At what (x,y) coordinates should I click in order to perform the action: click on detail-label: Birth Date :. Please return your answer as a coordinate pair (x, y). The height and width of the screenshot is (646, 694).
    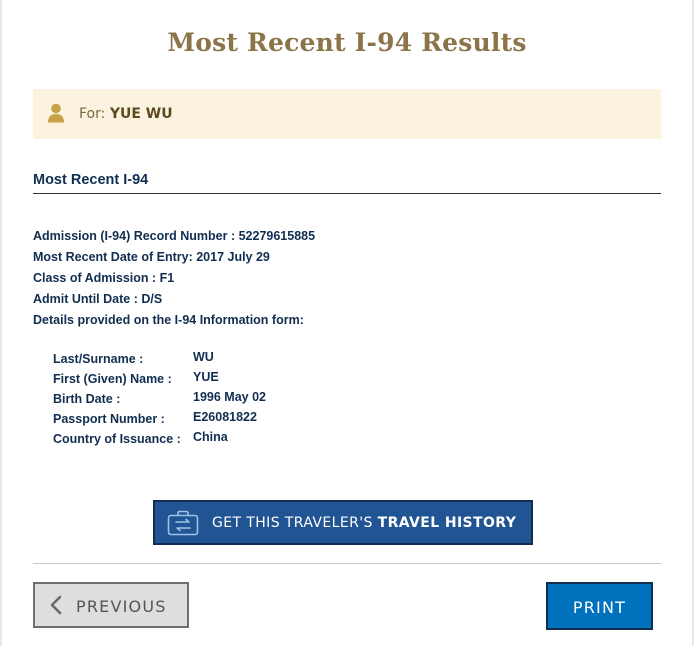
    Looking at the image, I should click on (87, 399).